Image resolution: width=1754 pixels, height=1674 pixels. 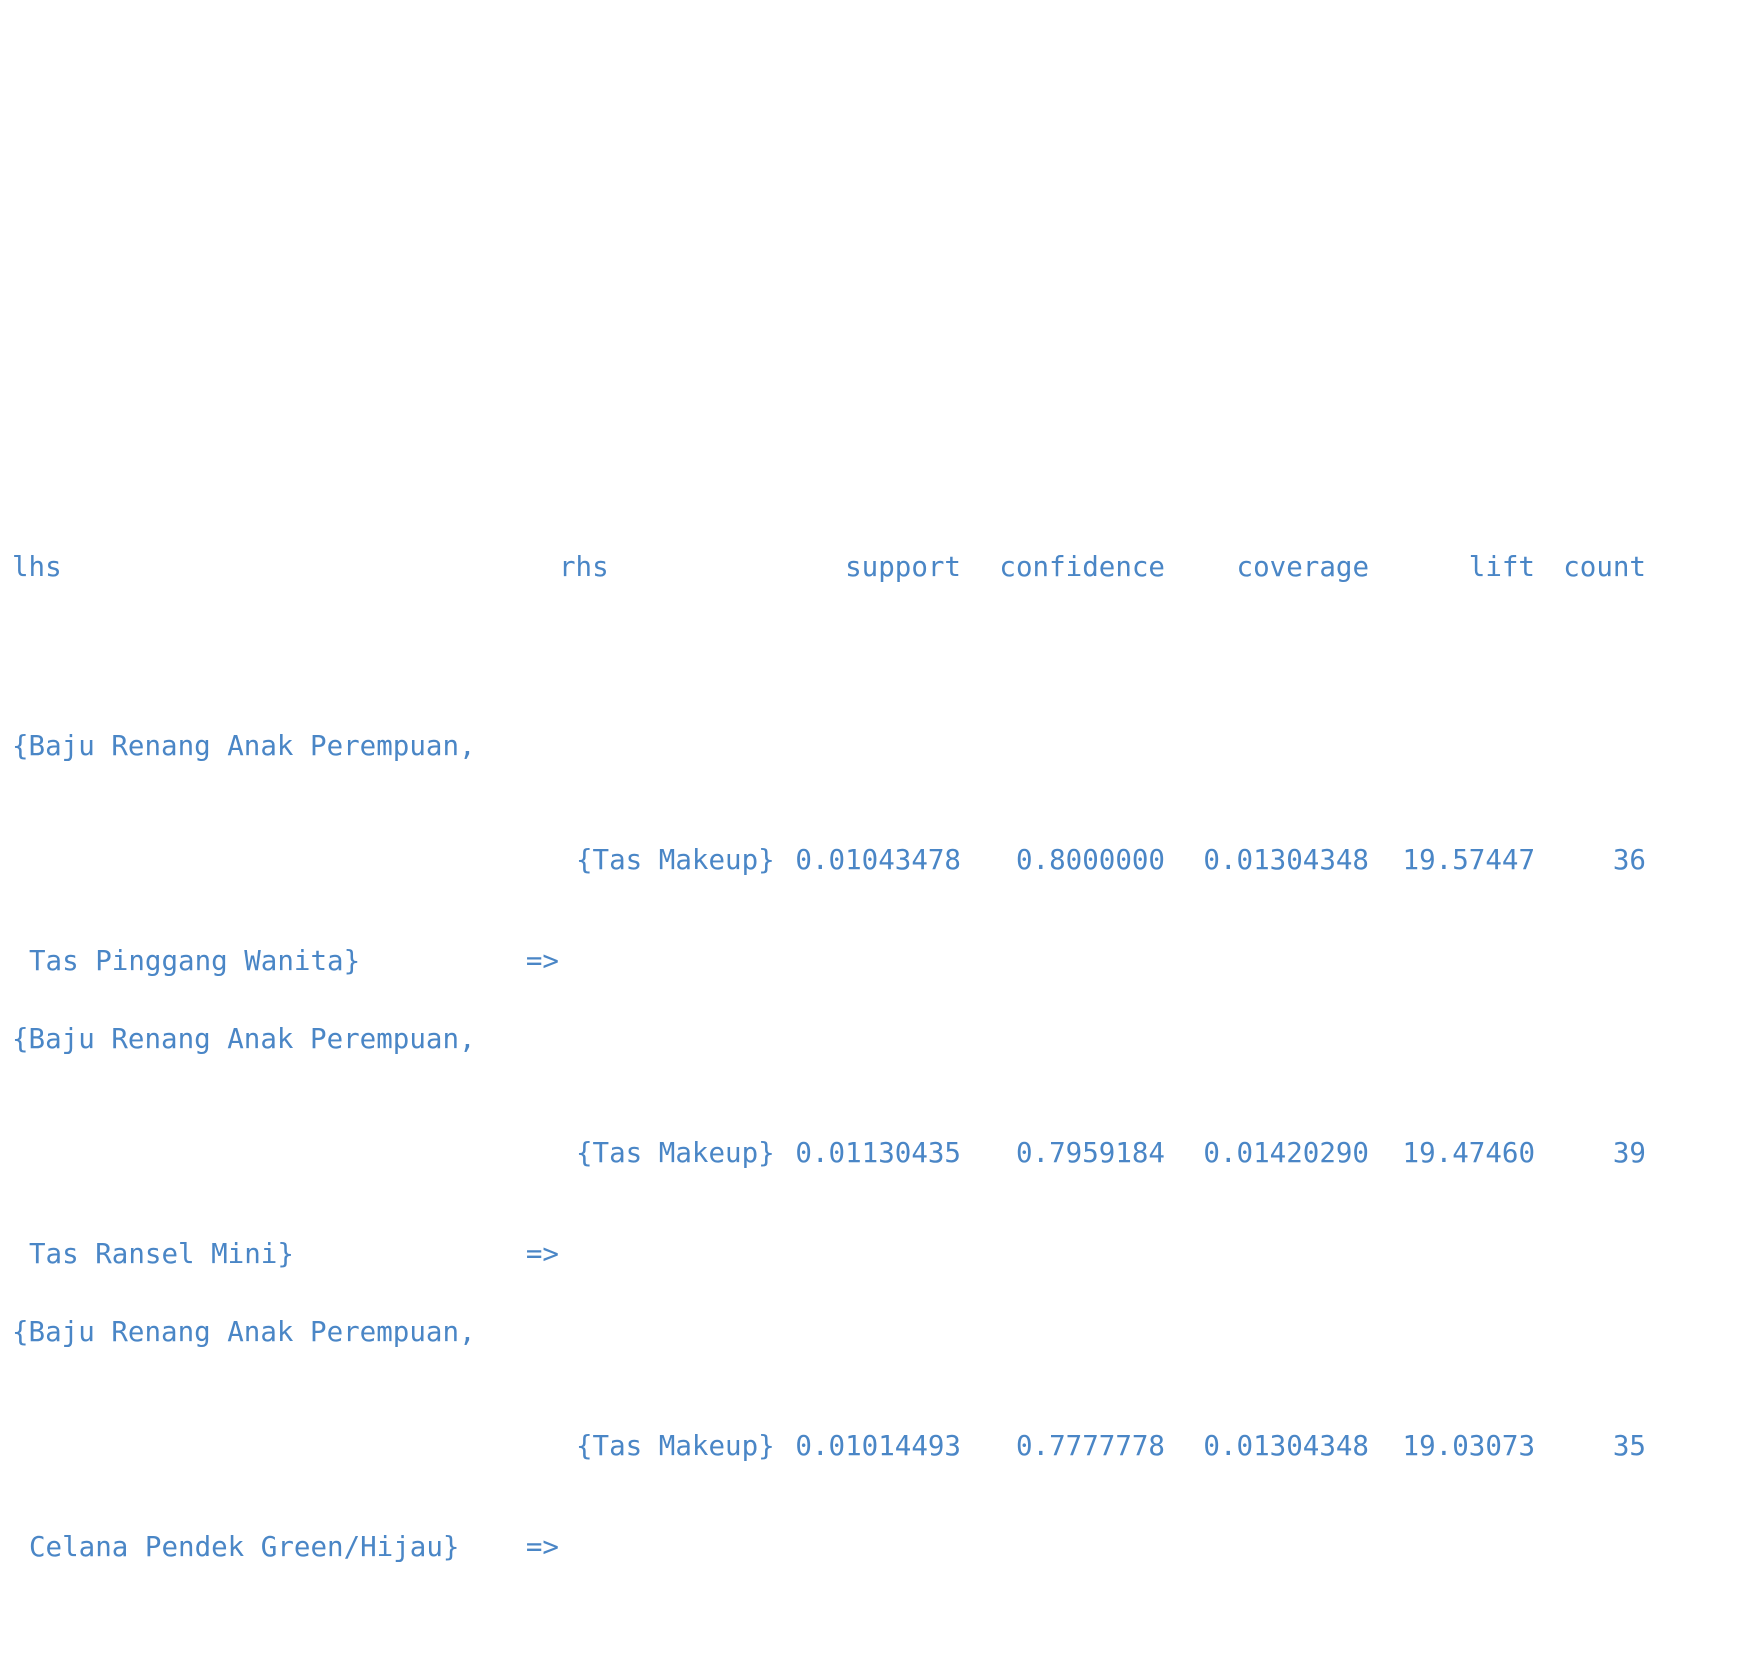 What do you see at coordinates (878, 1446) in the screenshot?
I see `rule-support: 0.01014493` at bounding box center [878, 1446].